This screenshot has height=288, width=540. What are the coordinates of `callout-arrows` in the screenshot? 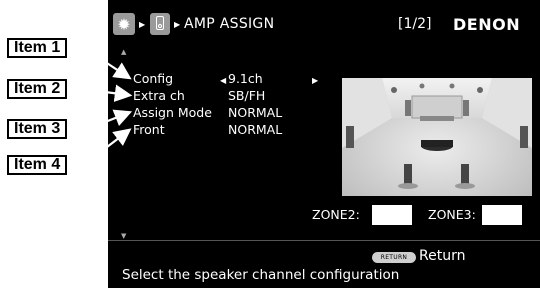 It's located at (111, 106).